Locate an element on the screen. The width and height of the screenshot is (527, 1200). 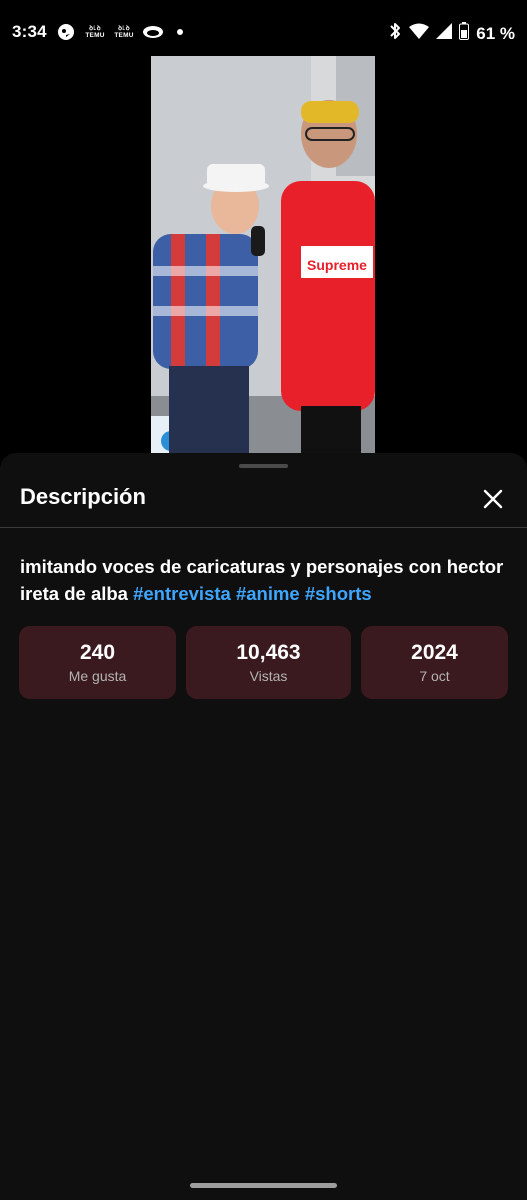
hashtag-link: #entrevista is located at coordinates (182, 593).